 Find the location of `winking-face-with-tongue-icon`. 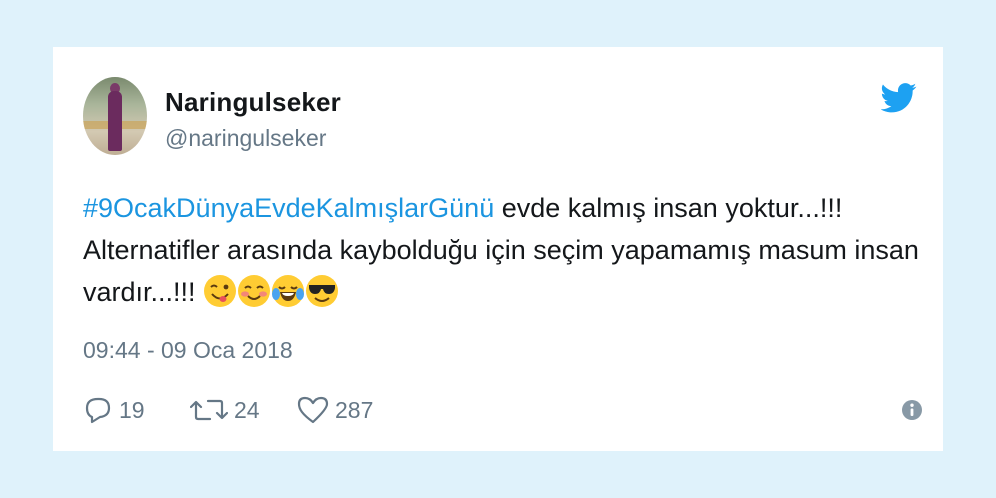

winking-face-with-tongue-icon is located at coordinates (220, 291).